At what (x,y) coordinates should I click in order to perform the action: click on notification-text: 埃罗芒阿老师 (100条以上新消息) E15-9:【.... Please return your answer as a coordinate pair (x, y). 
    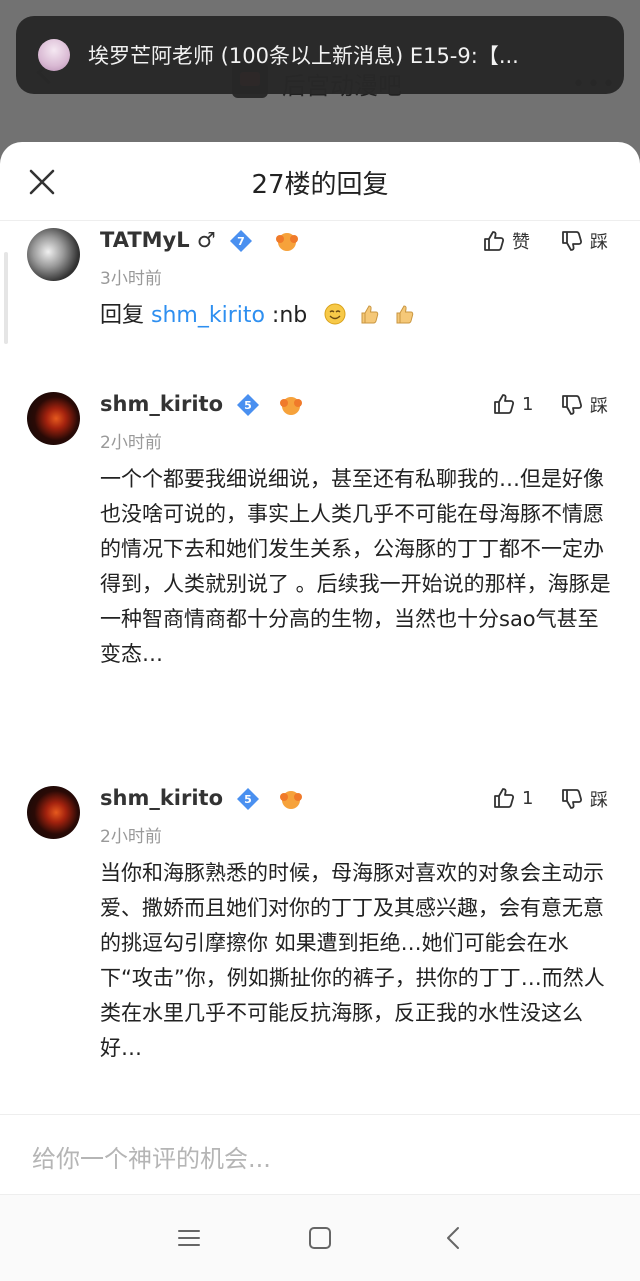
    Looking at the image, I should click on (303, 56).